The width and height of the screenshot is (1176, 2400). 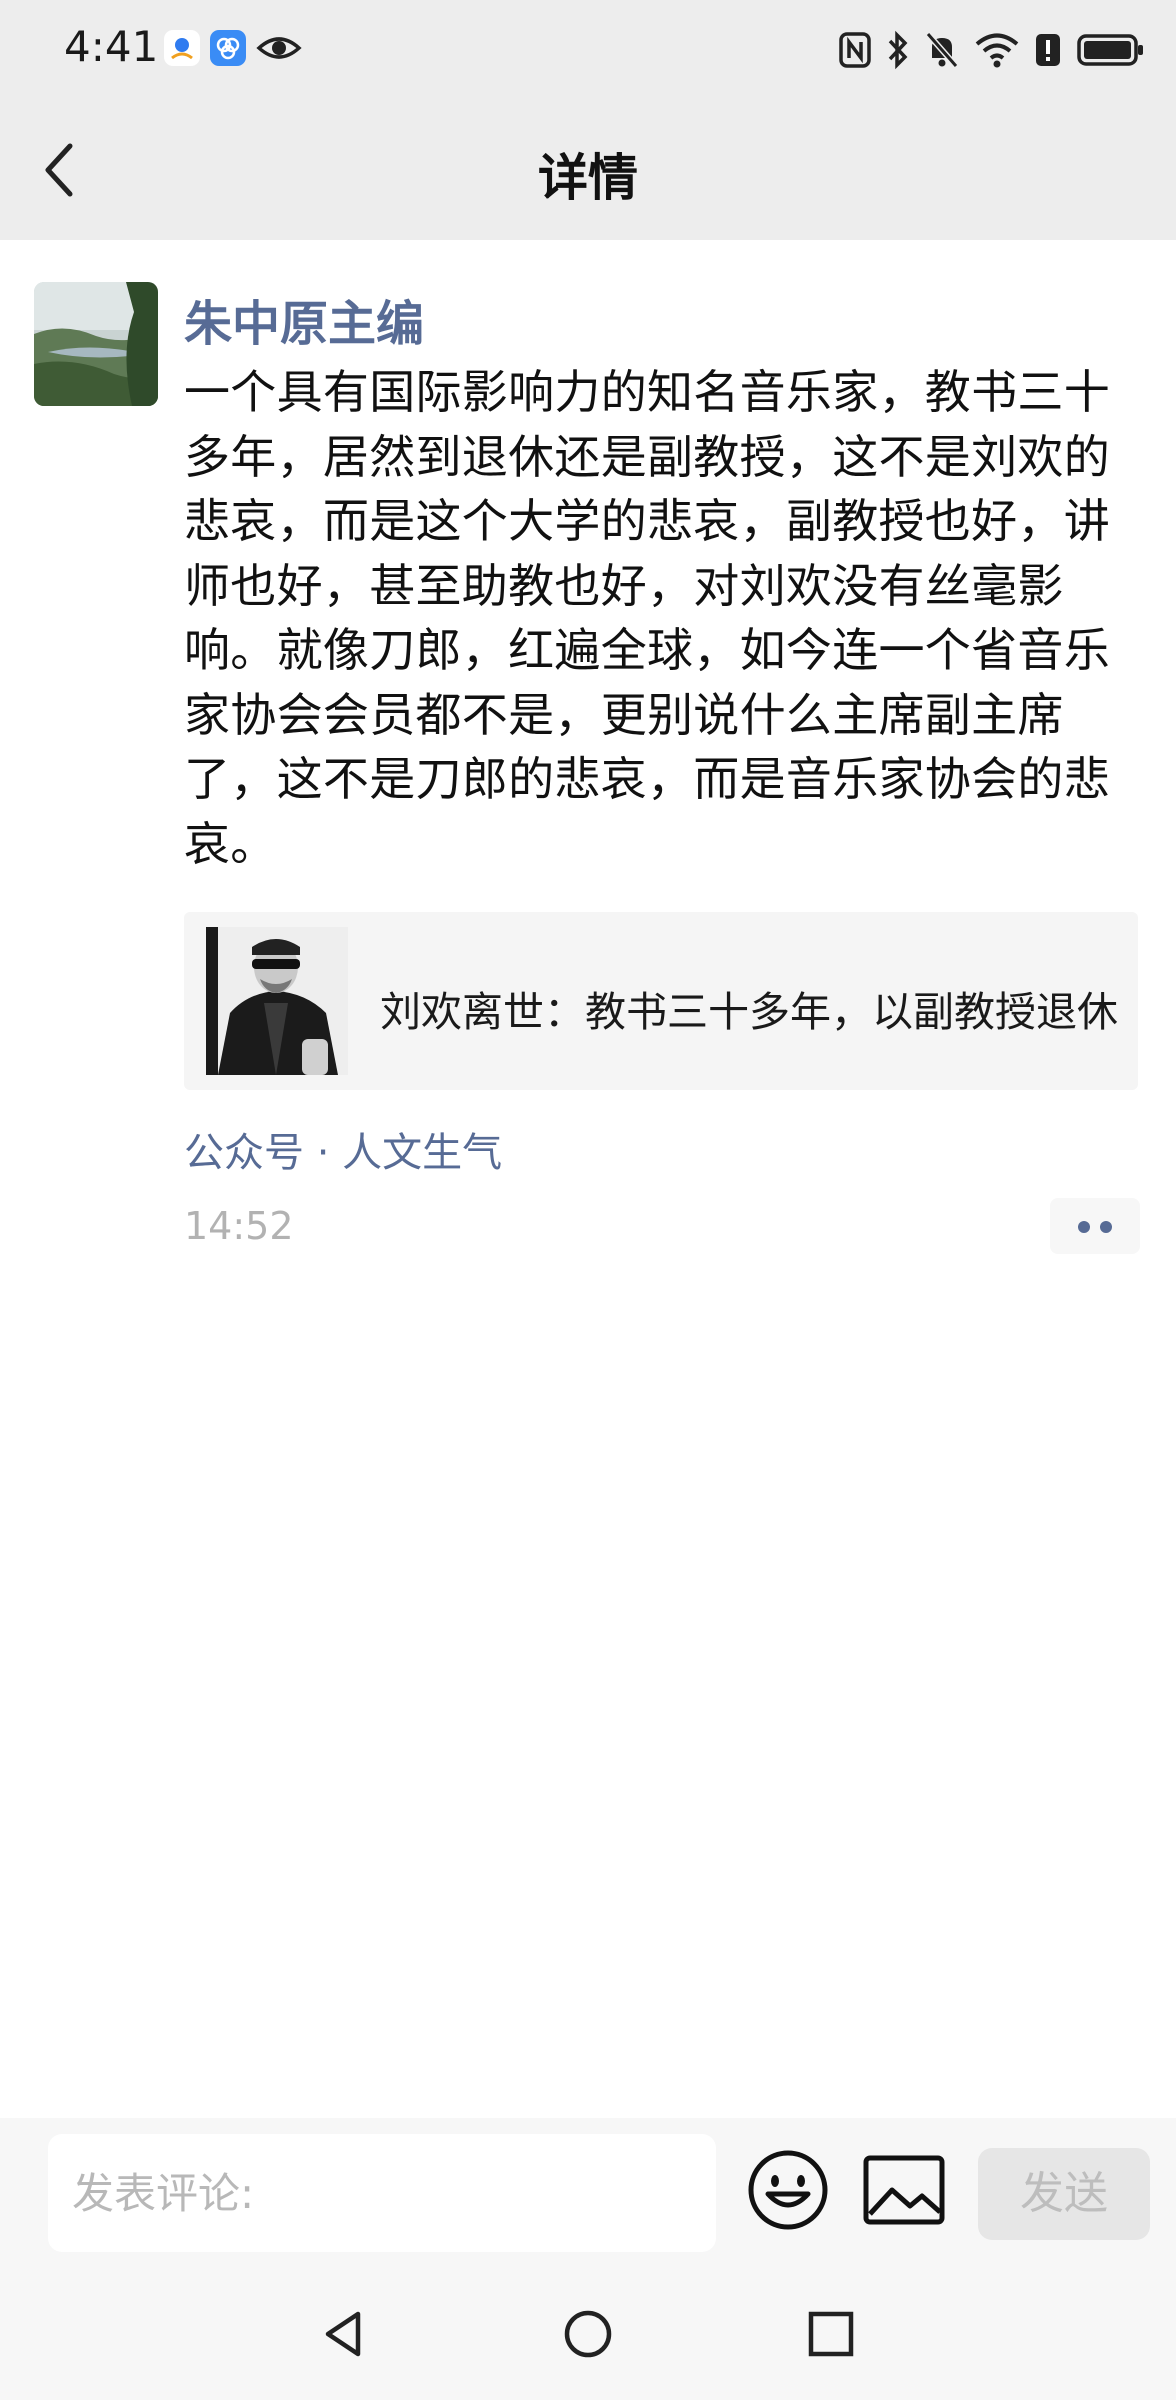 I want to click on source-link: 公众号 · 人文生气, so click(x=343, y=1149).